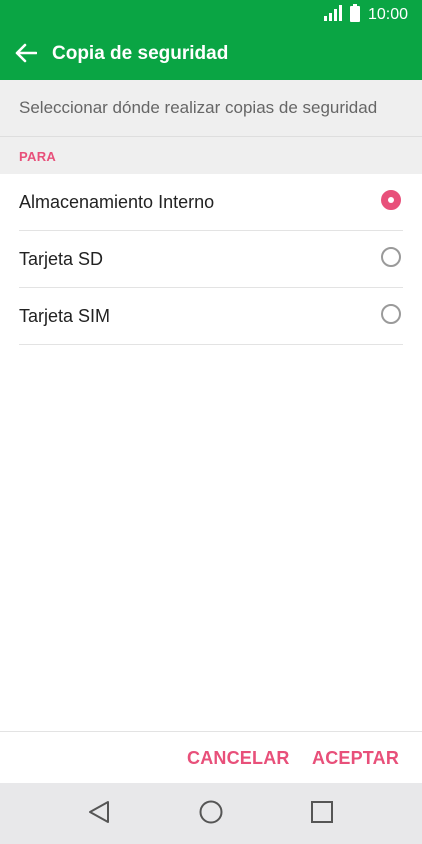  I want to click on nav-home-button, so click(211, 814).